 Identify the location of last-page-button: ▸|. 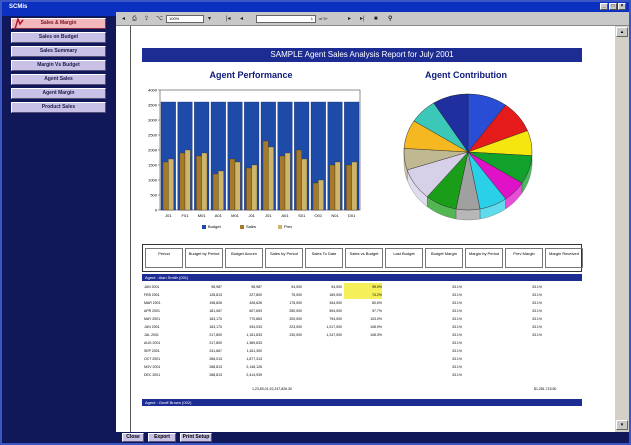
(362, 19).